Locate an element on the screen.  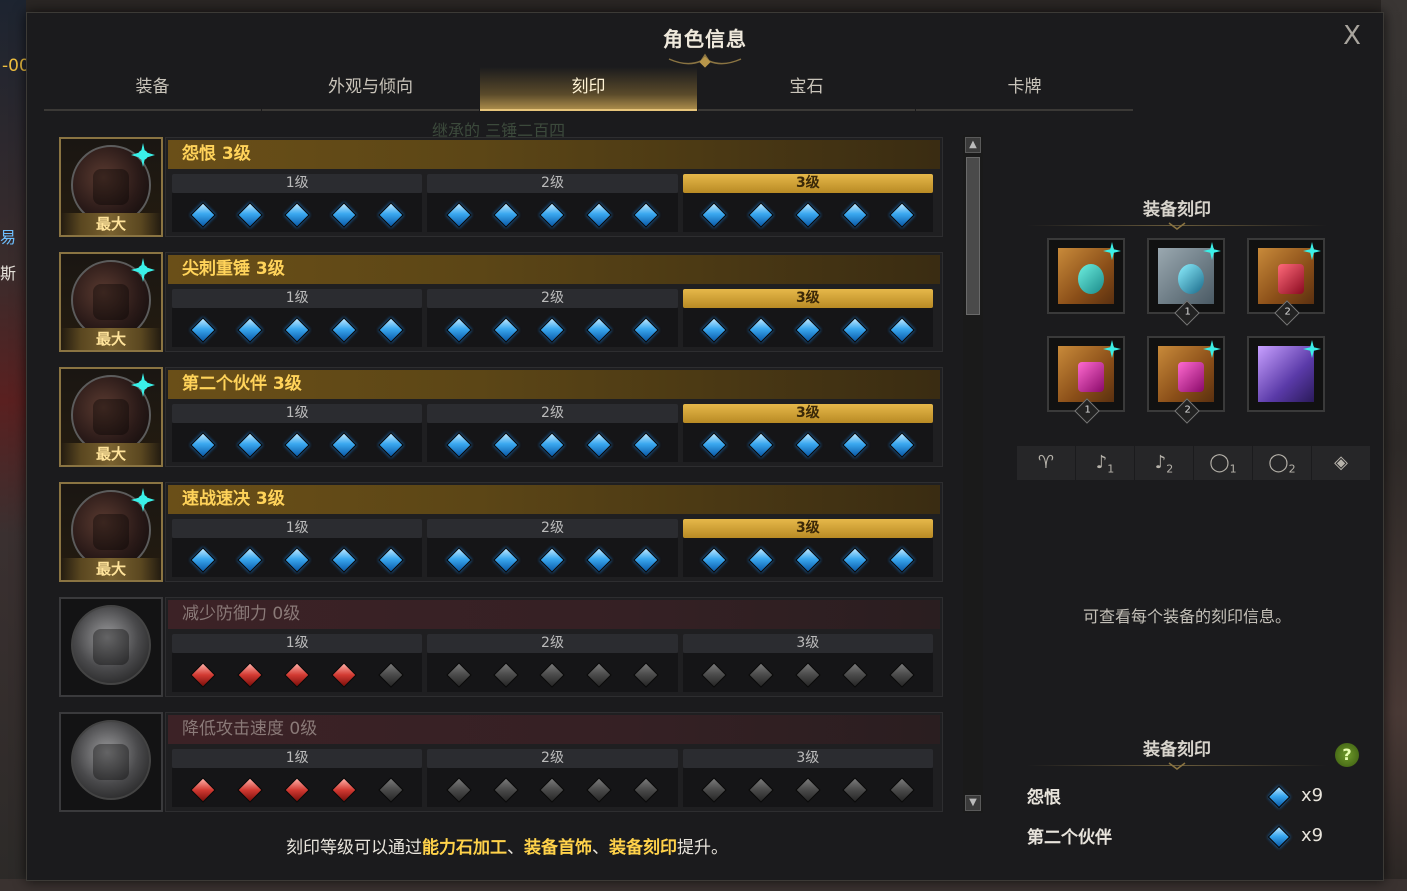
equip-engraving-title: 装备刻印 is located at coordinates (1177, 210).